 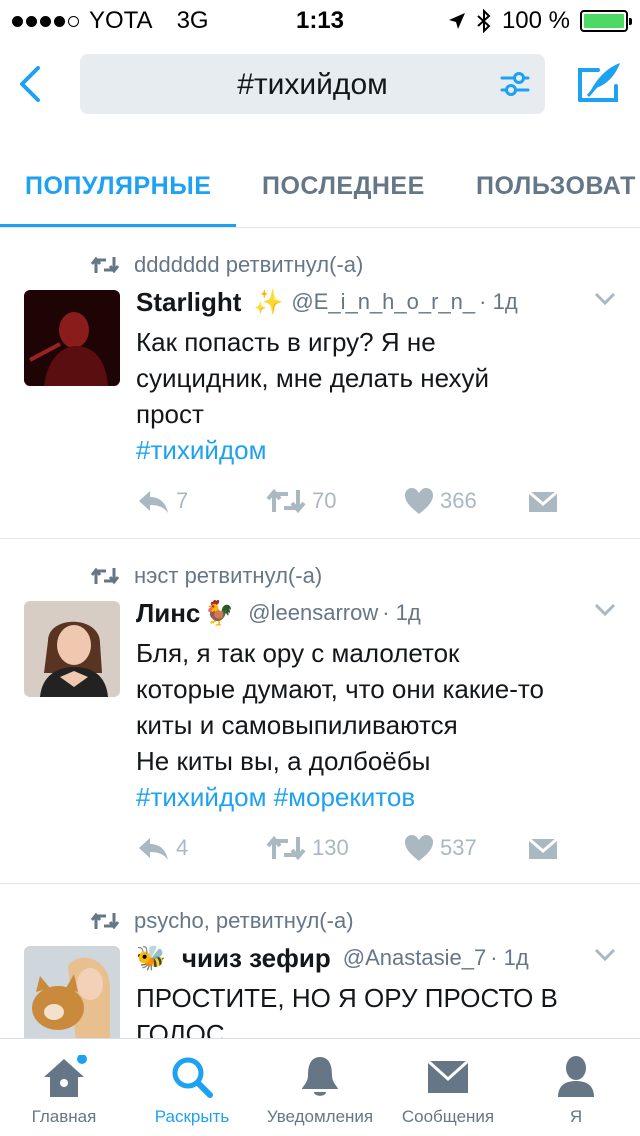 I want to click on retweet-context: psycho, ретвитнул(-а), so click(x=222, y=921).